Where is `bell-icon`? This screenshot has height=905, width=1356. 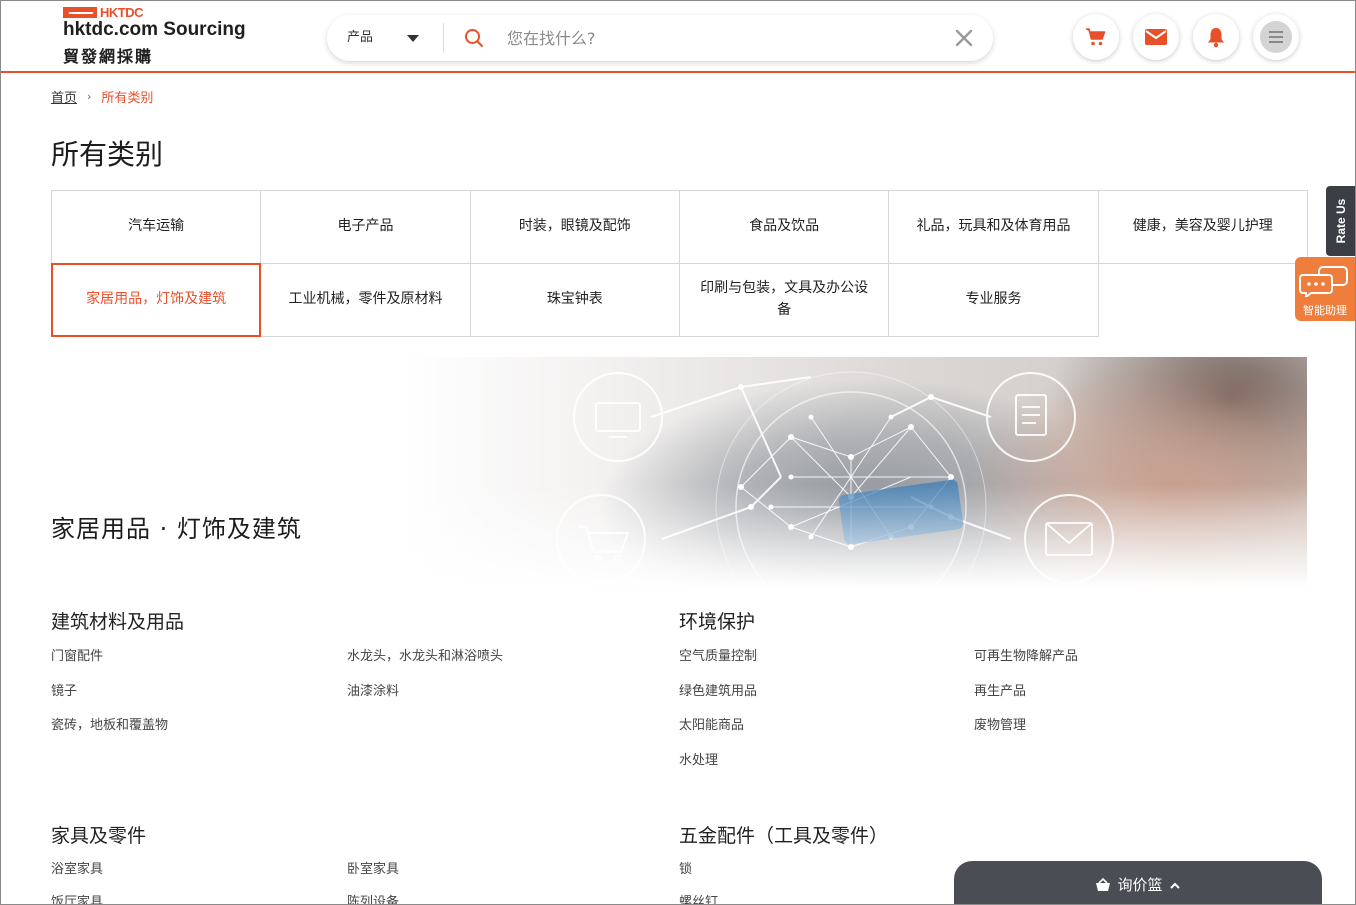
bell-icon is located at coordinates (1216, 38).